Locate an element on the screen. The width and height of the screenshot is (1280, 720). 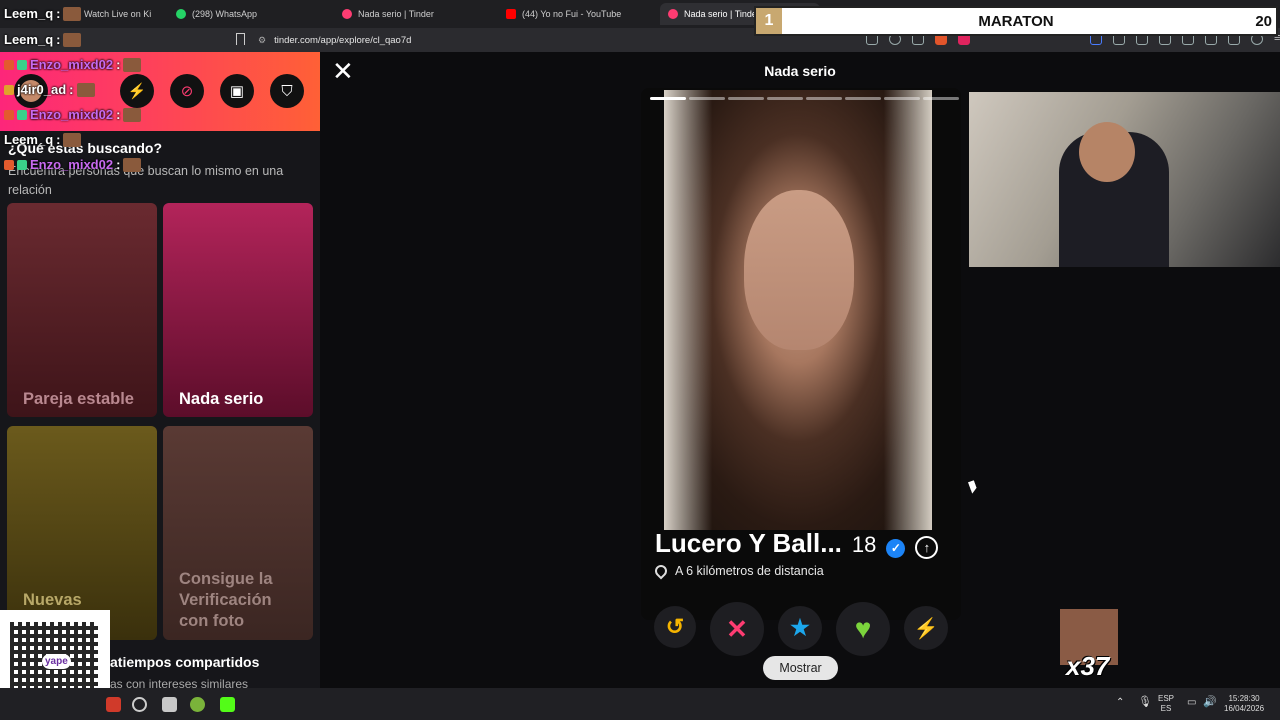
card-nada-serio: Nada serio is located at coordinates (238, 310).